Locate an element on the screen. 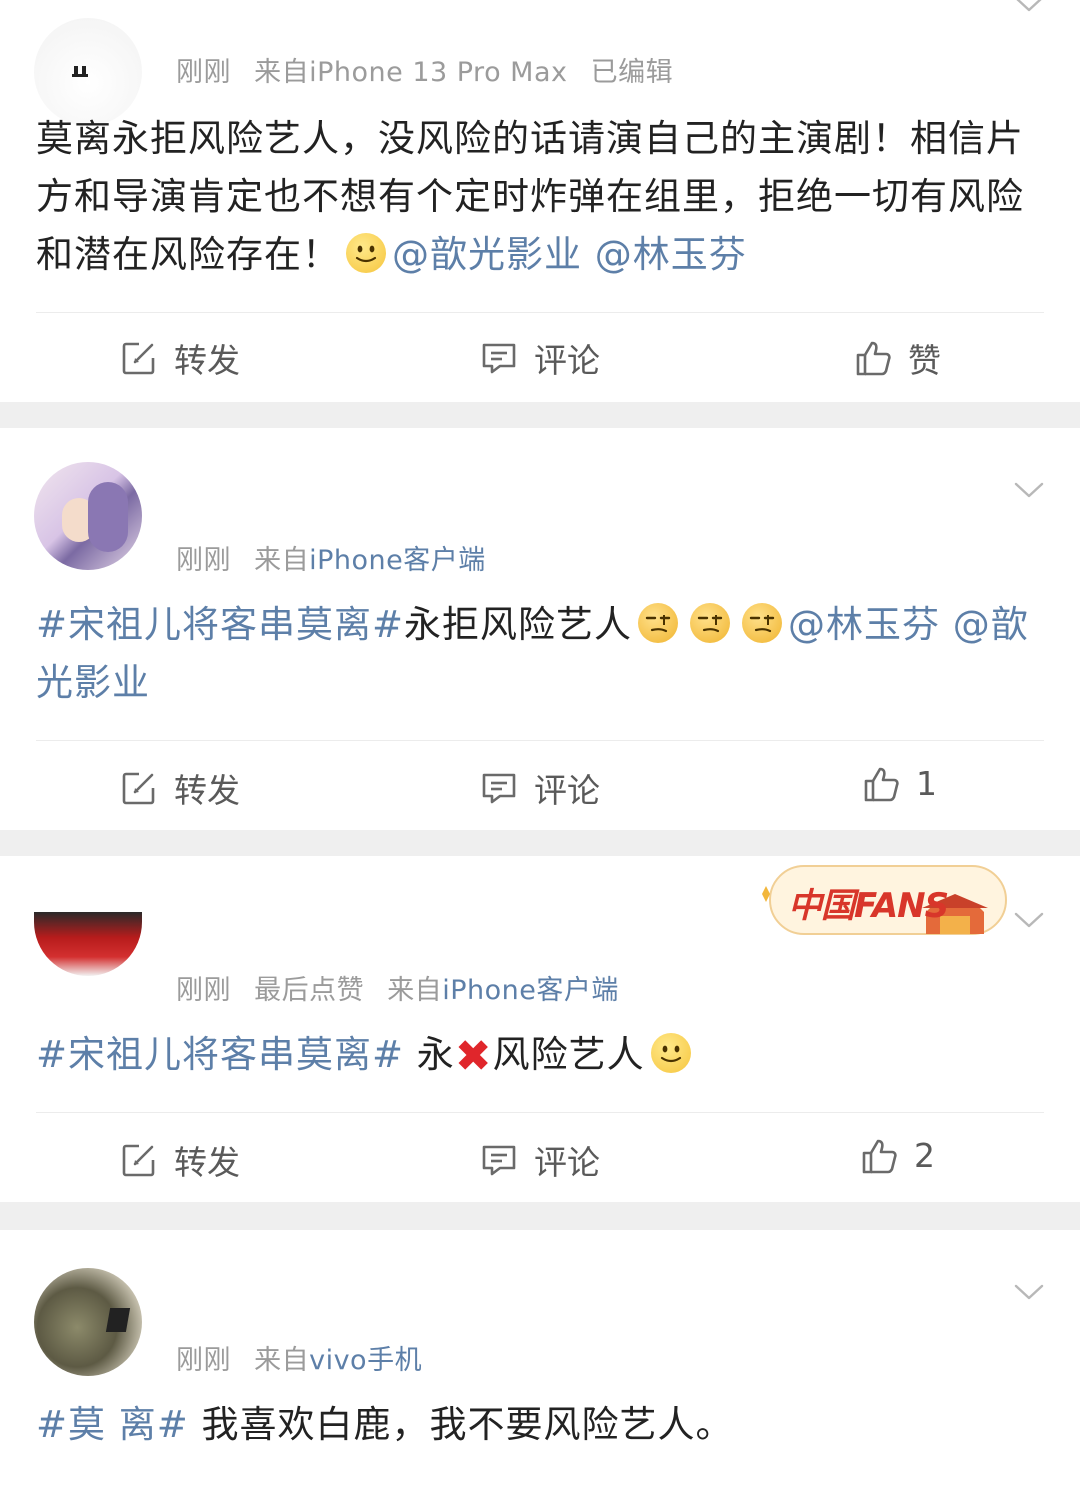  hashtag-link: #莫 离# is located at coordinates (112, 1424).